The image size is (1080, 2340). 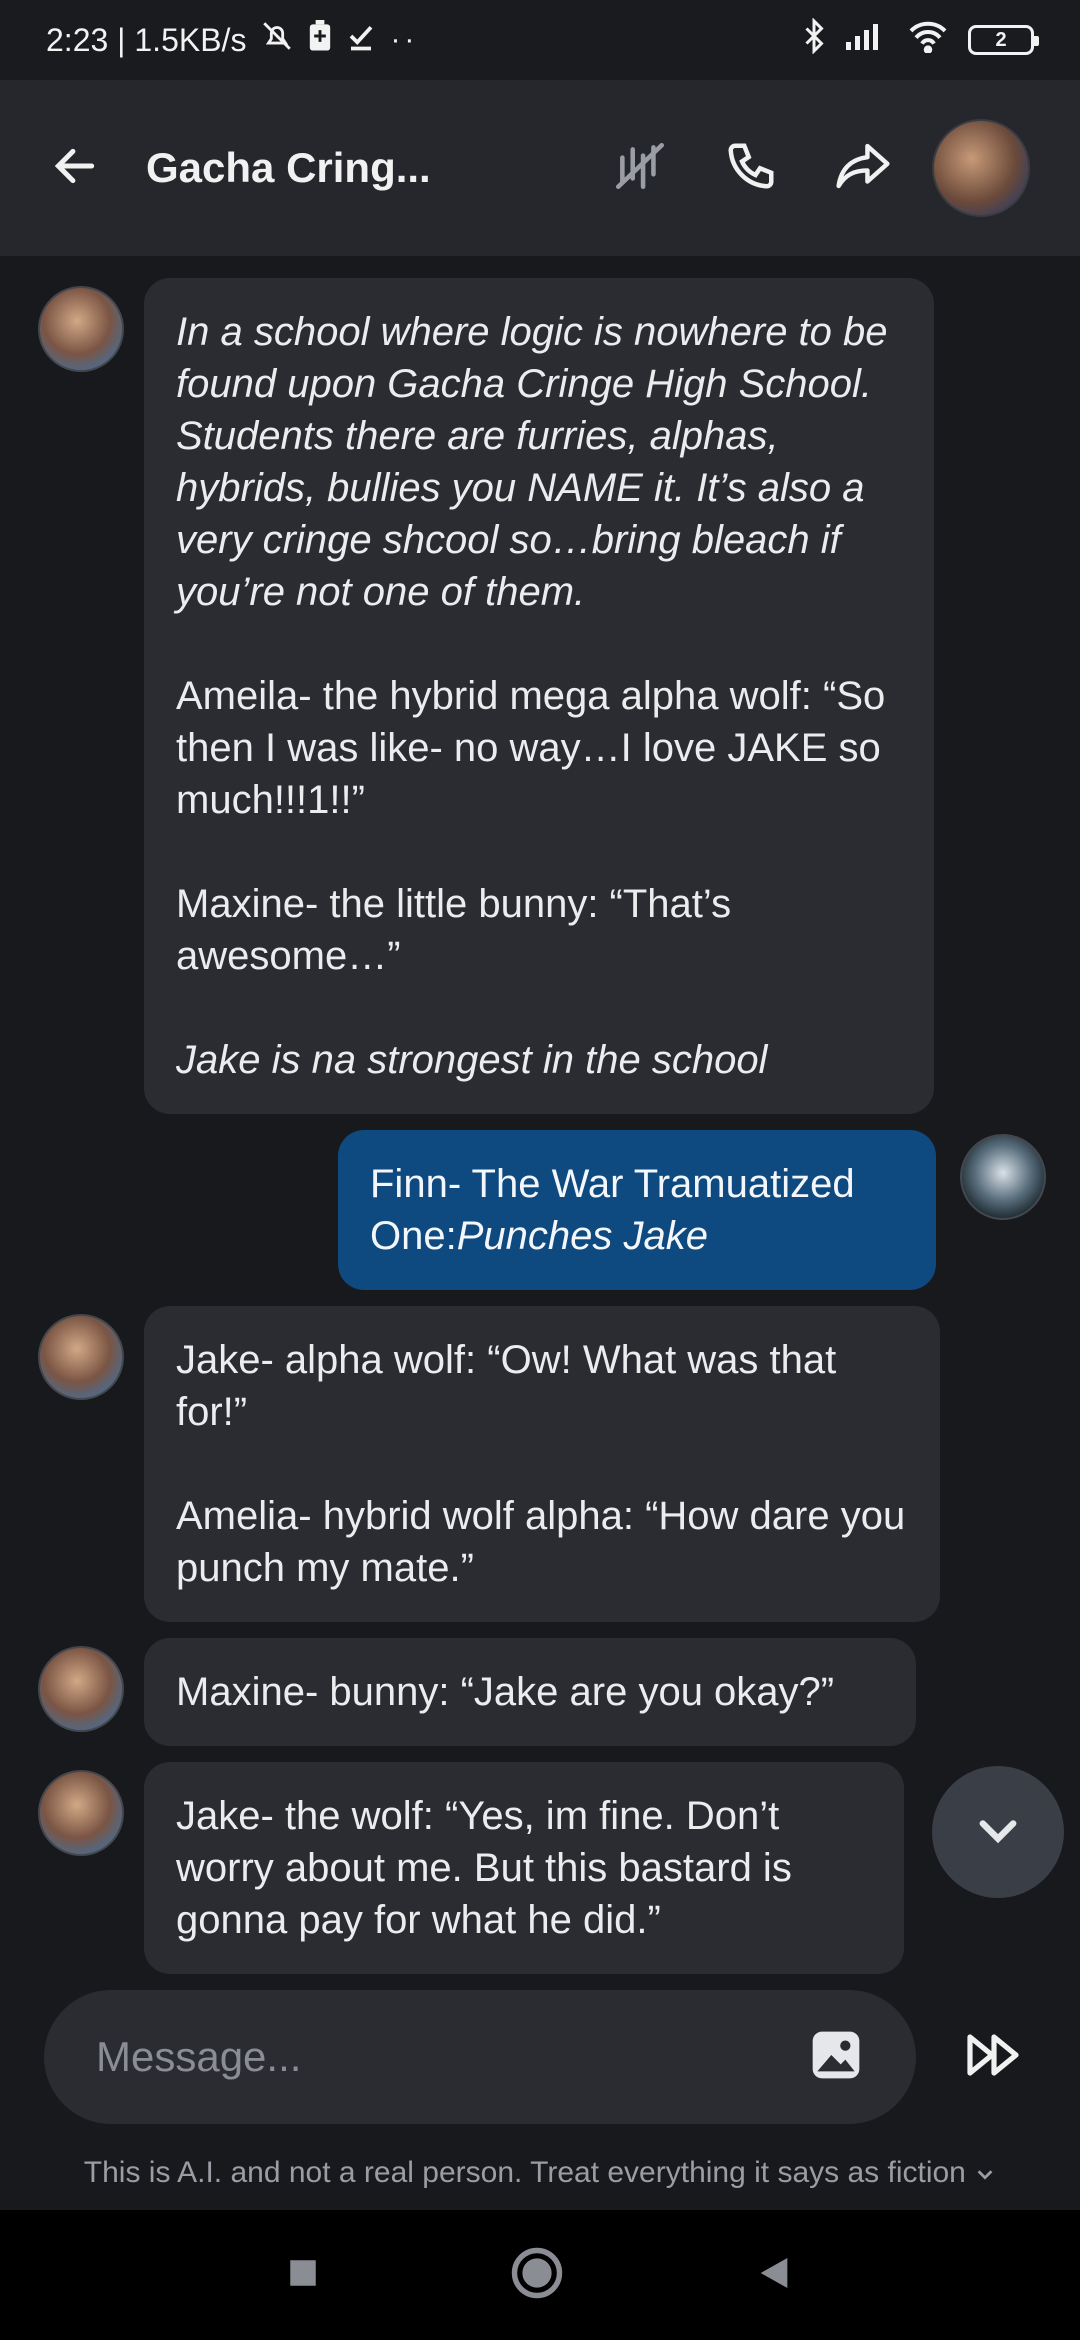 I want to click on wifi-icon, so click(x=928, y=40).